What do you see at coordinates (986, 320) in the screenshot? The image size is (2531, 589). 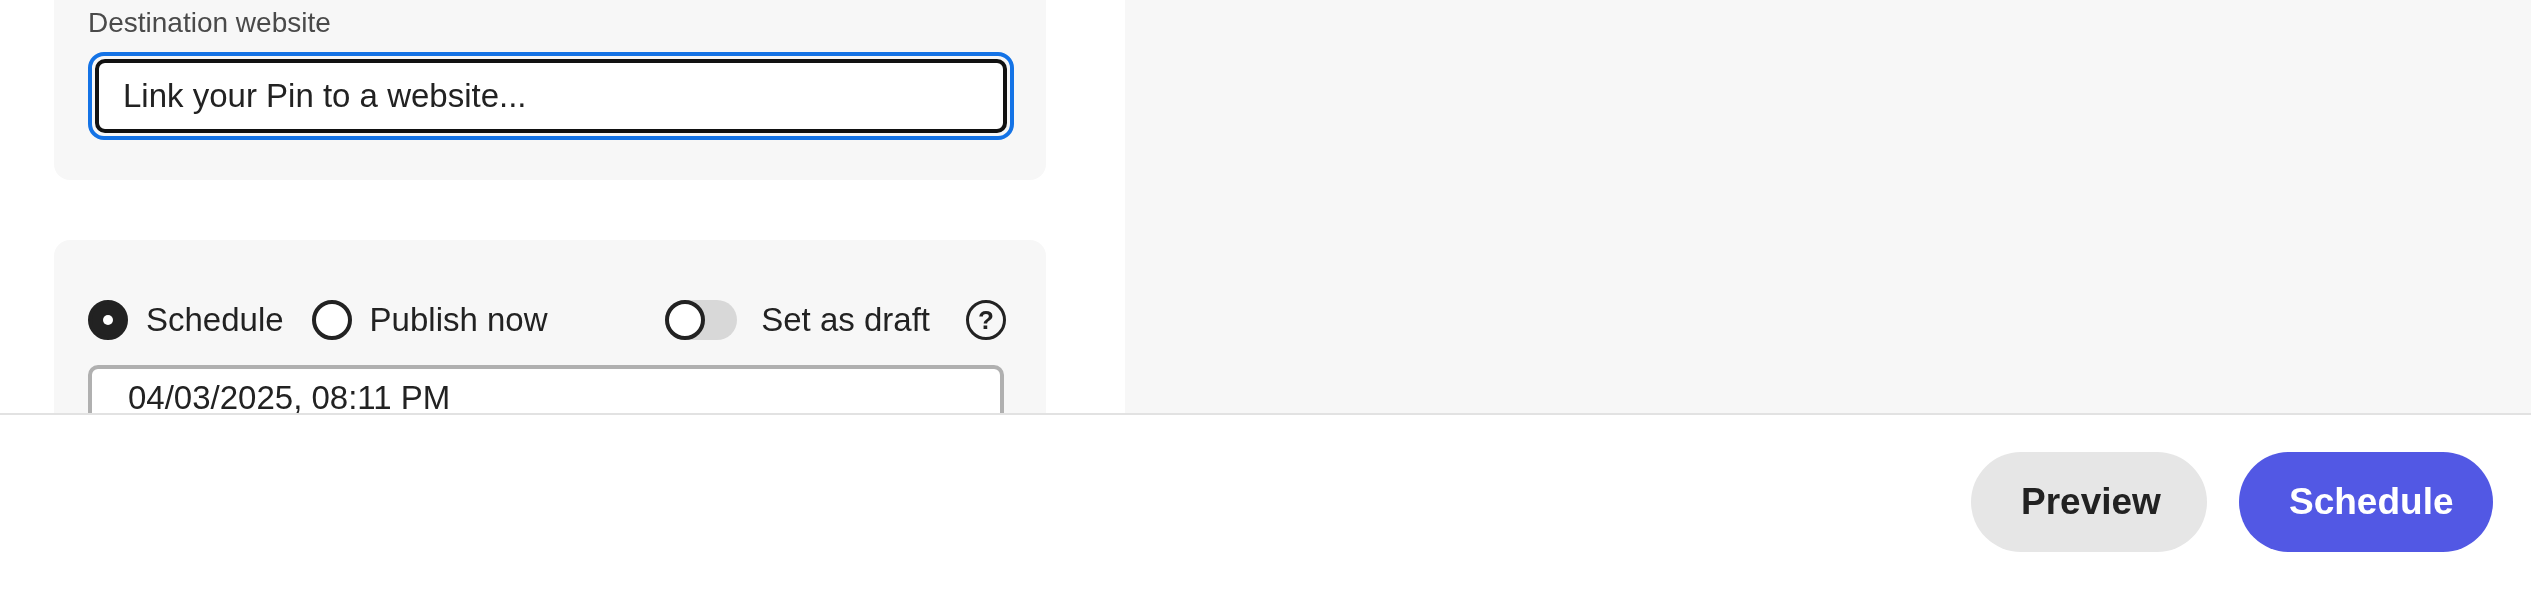 I see `help-icon: ?` at bounding box center [986, 320].